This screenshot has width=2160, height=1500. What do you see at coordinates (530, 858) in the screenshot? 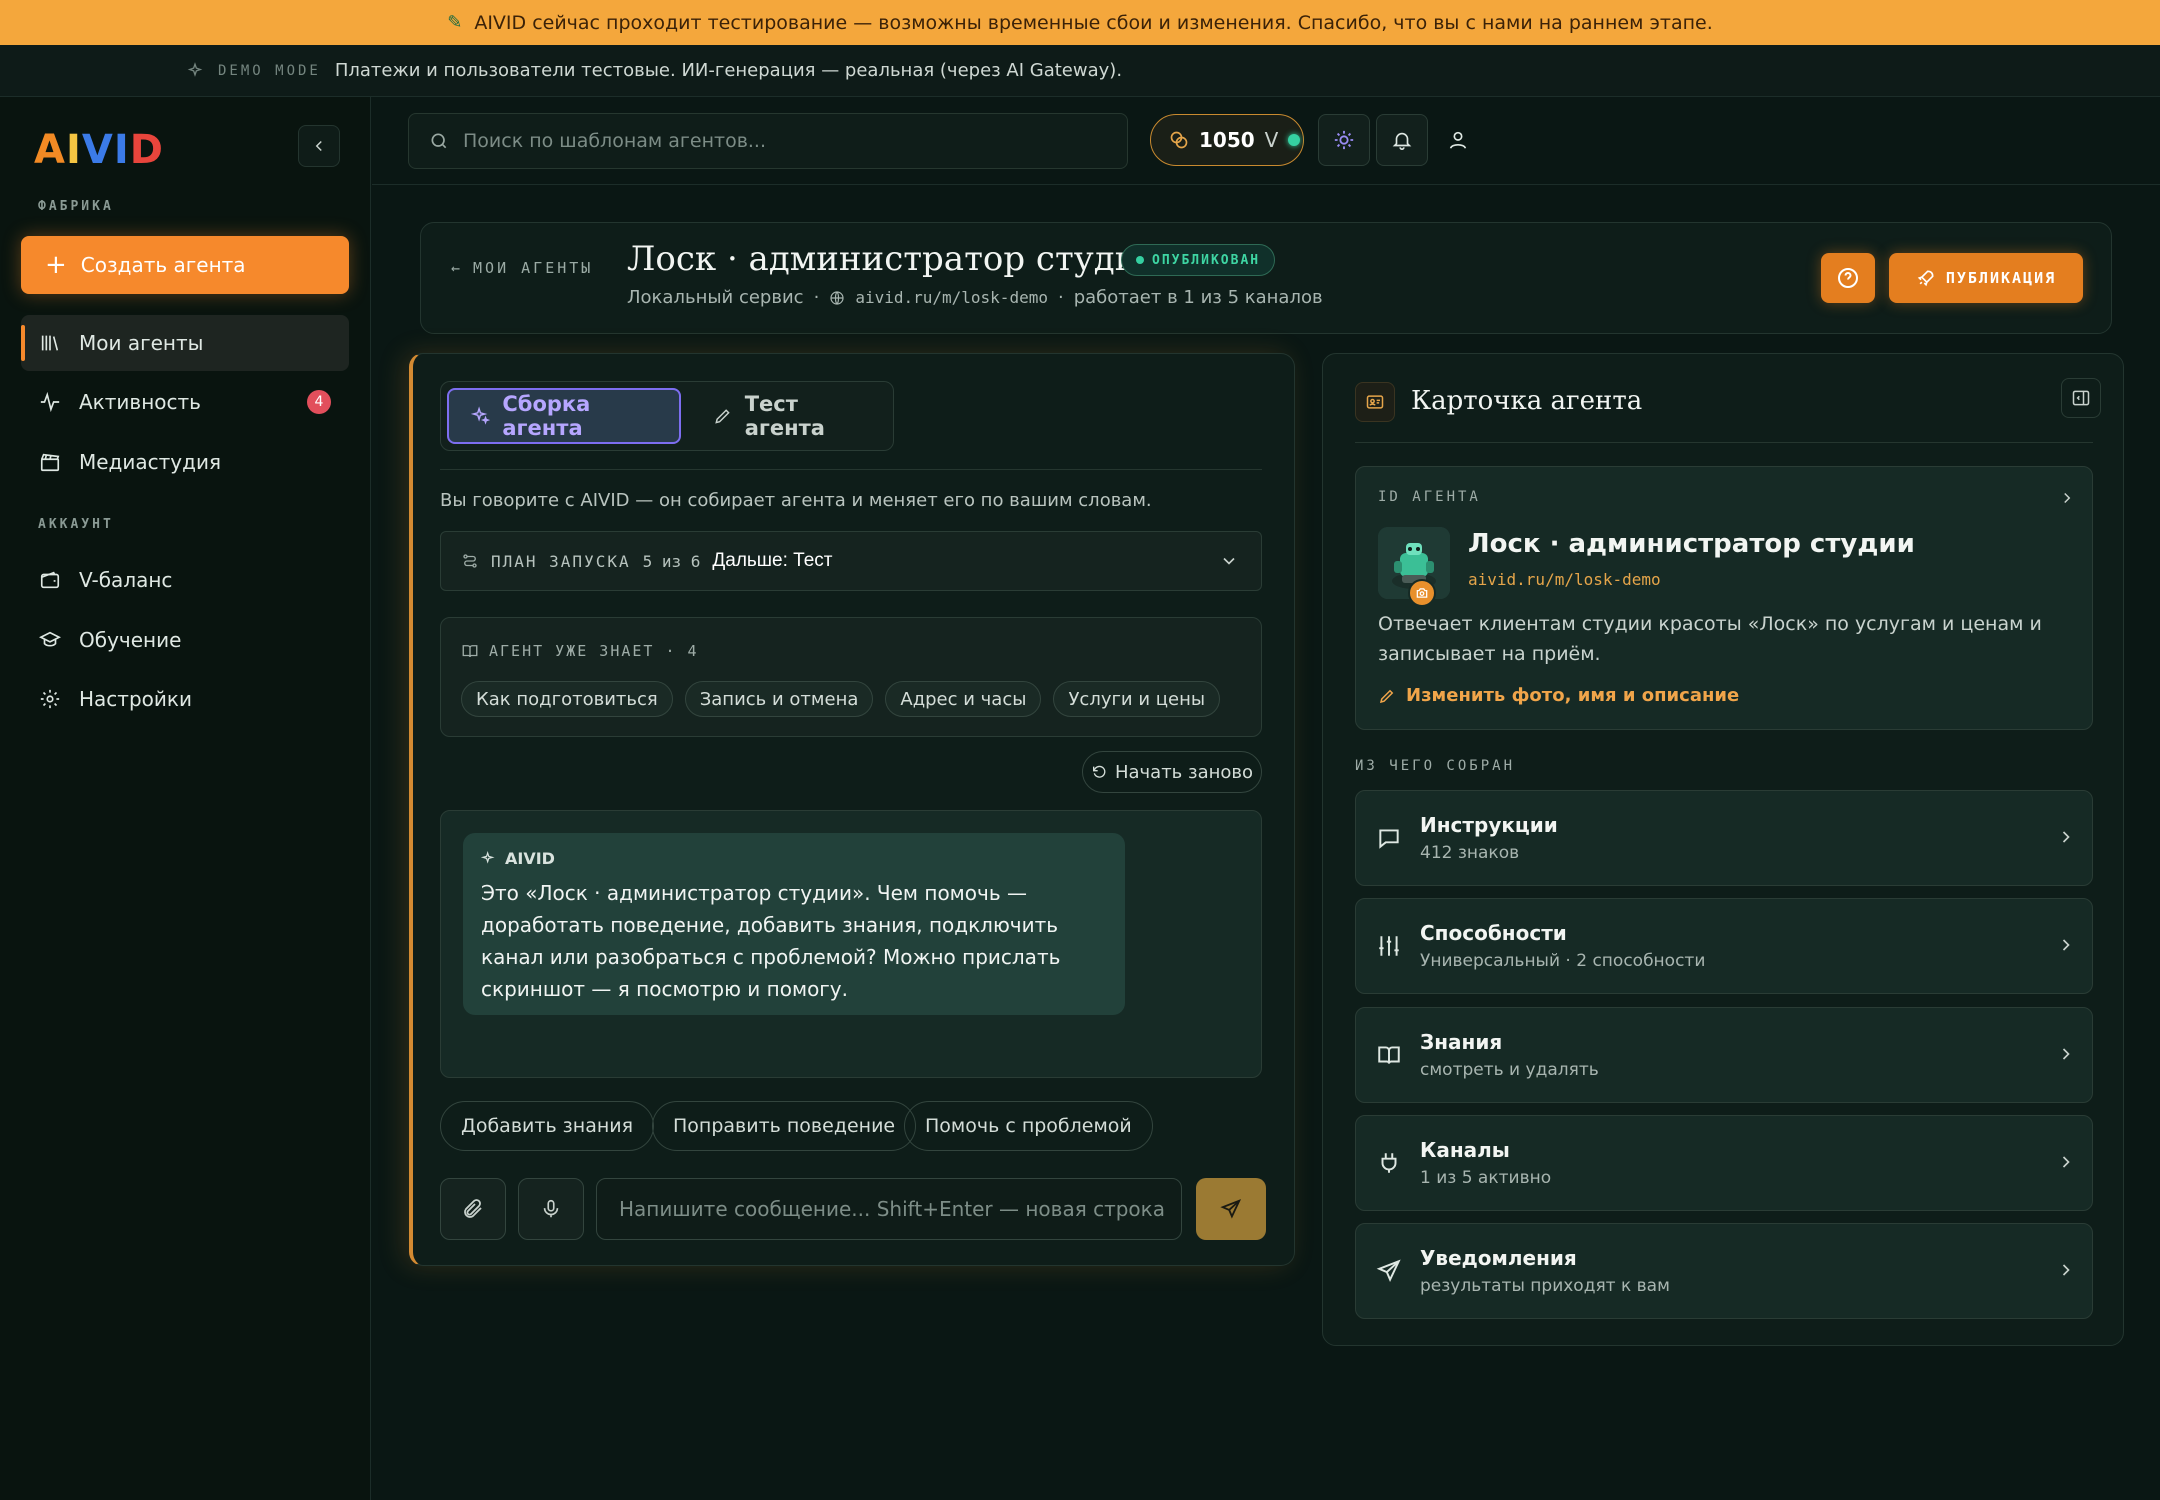
I see `author-name: AIVID` at bounding box center [530, 858].